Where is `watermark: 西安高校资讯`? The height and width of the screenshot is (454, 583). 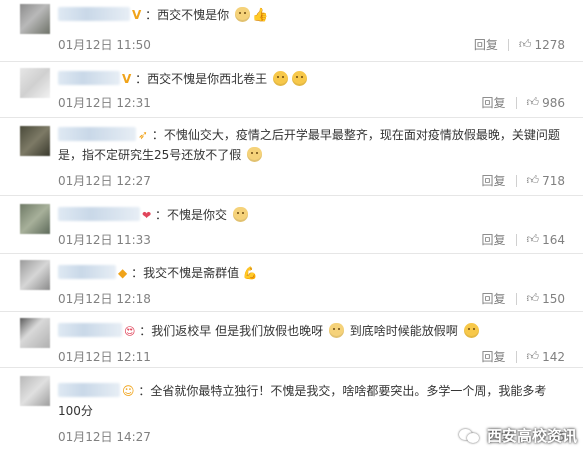 watermark: 西安高校资讯 is located at coordinates (517, 435).